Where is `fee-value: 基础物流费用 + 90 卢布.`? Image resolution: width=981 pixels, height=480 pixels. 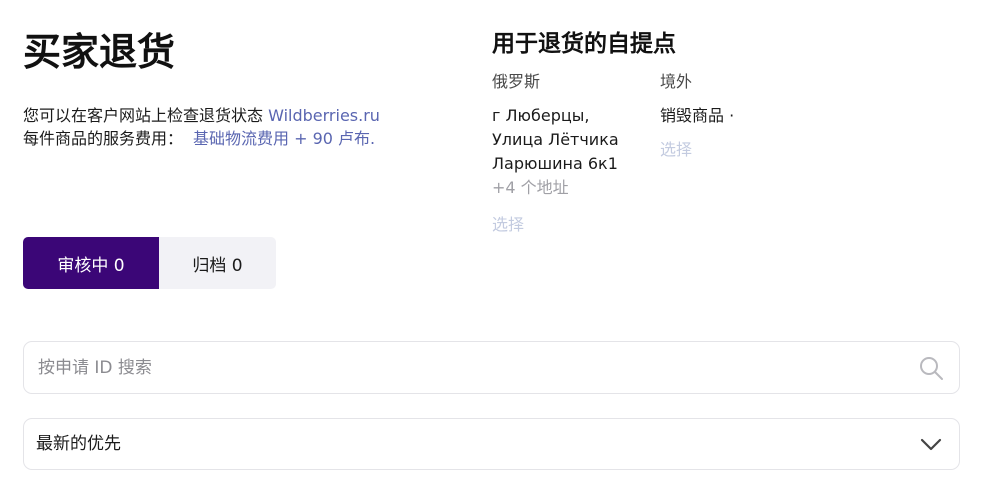
fee-value: 基础物流费用 + 90 卢布. is located at coordinates (284, 138).